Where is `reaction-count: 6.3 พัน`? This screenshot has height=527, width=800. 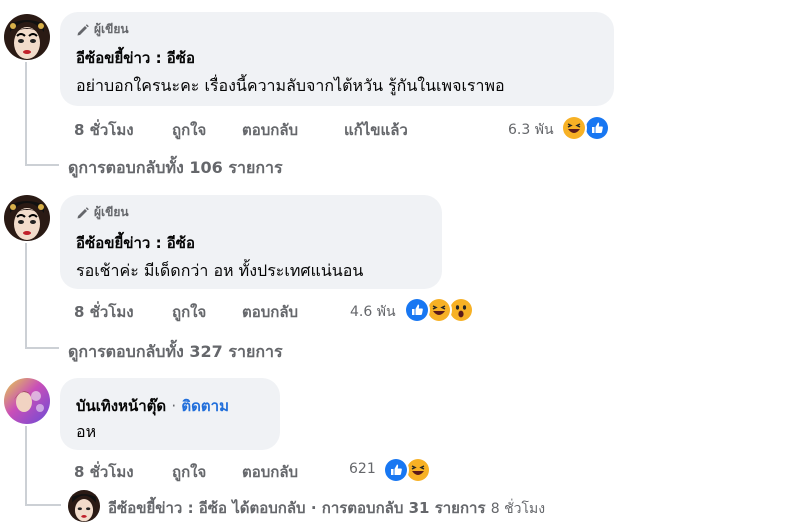
reaction-count: 6.3 พัน is located at coordinates (531, 130).